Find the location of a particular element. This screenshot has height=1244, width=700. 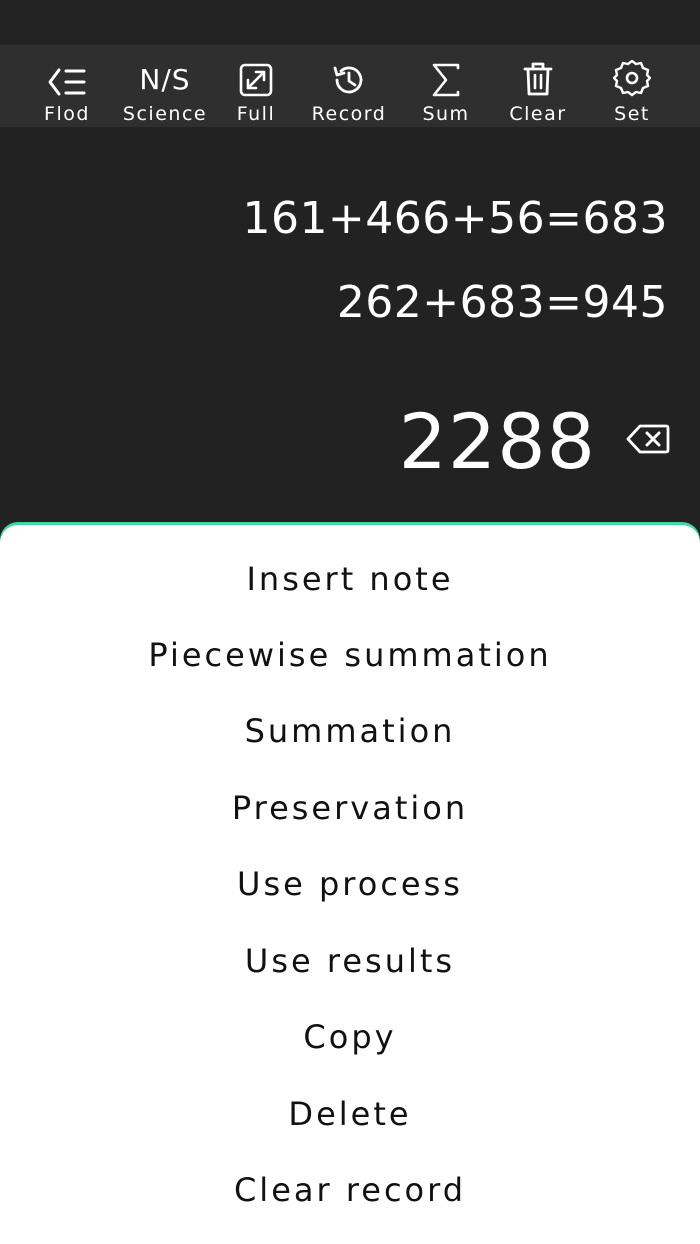

clear-button: Clear is located at coordinates (538, 86).